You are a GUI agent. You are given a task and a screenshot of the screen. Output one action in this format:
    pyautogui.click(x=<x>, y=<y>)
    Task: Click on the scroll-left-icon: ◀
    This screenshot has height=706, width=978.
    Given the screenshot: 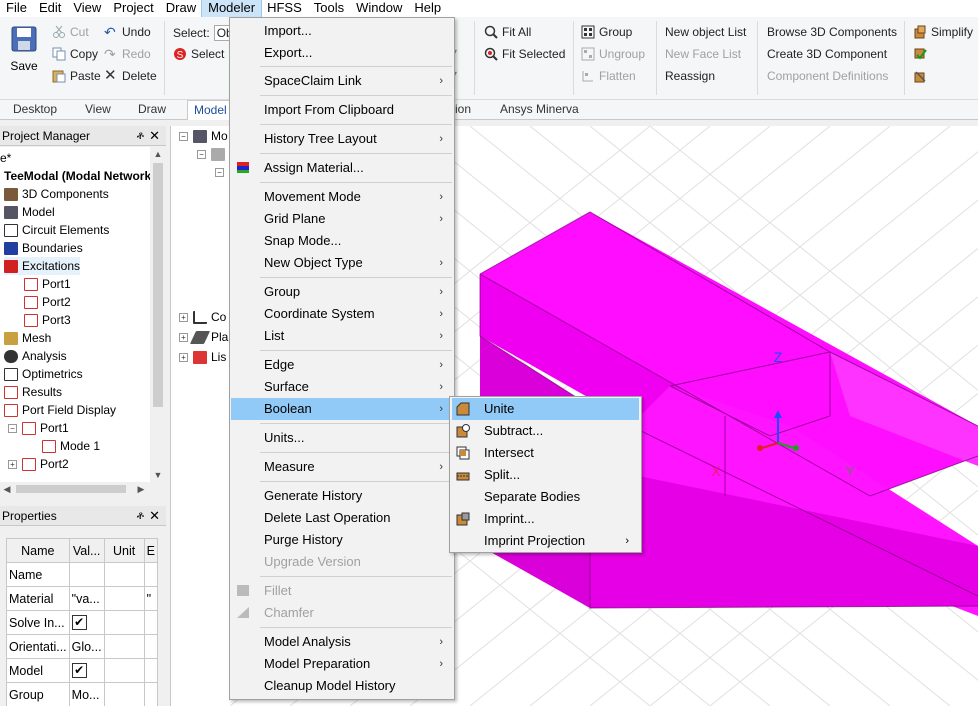 What is the action you would take?
    pyautogui.click(x=7, y=489)
    